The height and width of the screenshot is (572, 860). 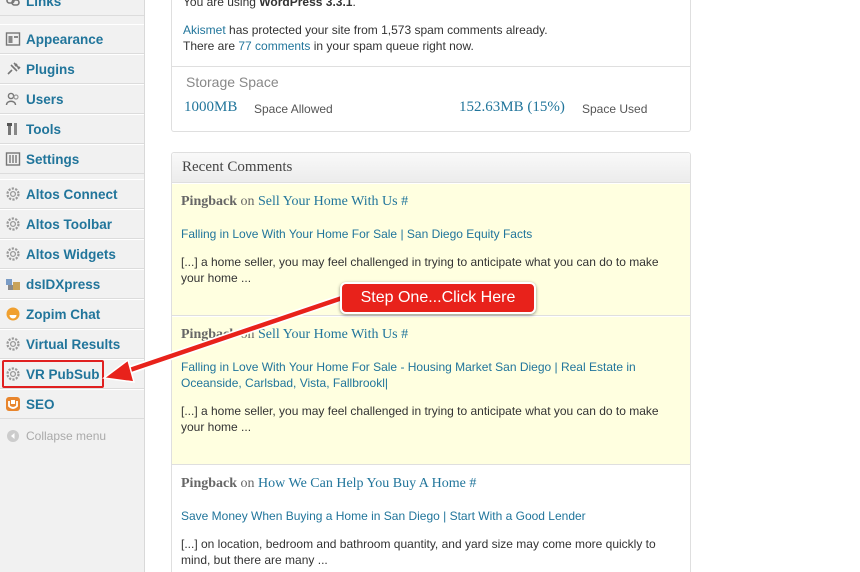 I want to click on storage-title: Storage Space, so click(x=232, y=82).